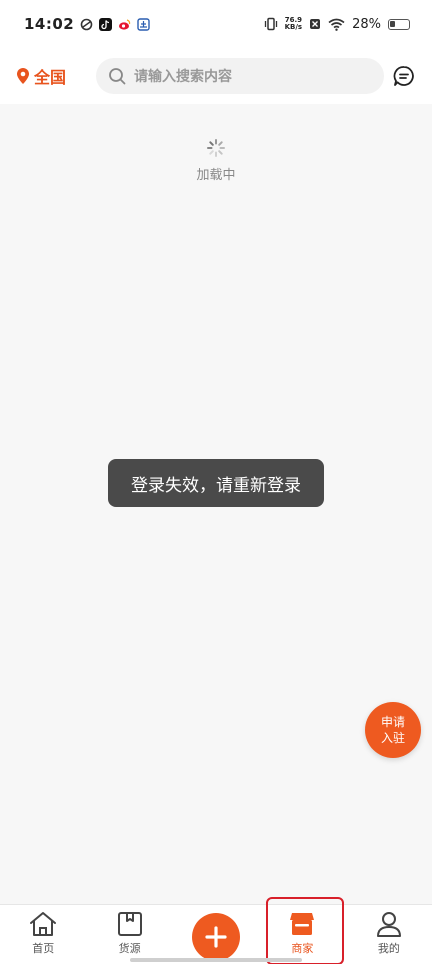 This screenshot has width=432, height=964. Describe the element at coordinates (216, 483) in the screenshot. I see `toast-message: 登录失效，请重新登录` at that location.